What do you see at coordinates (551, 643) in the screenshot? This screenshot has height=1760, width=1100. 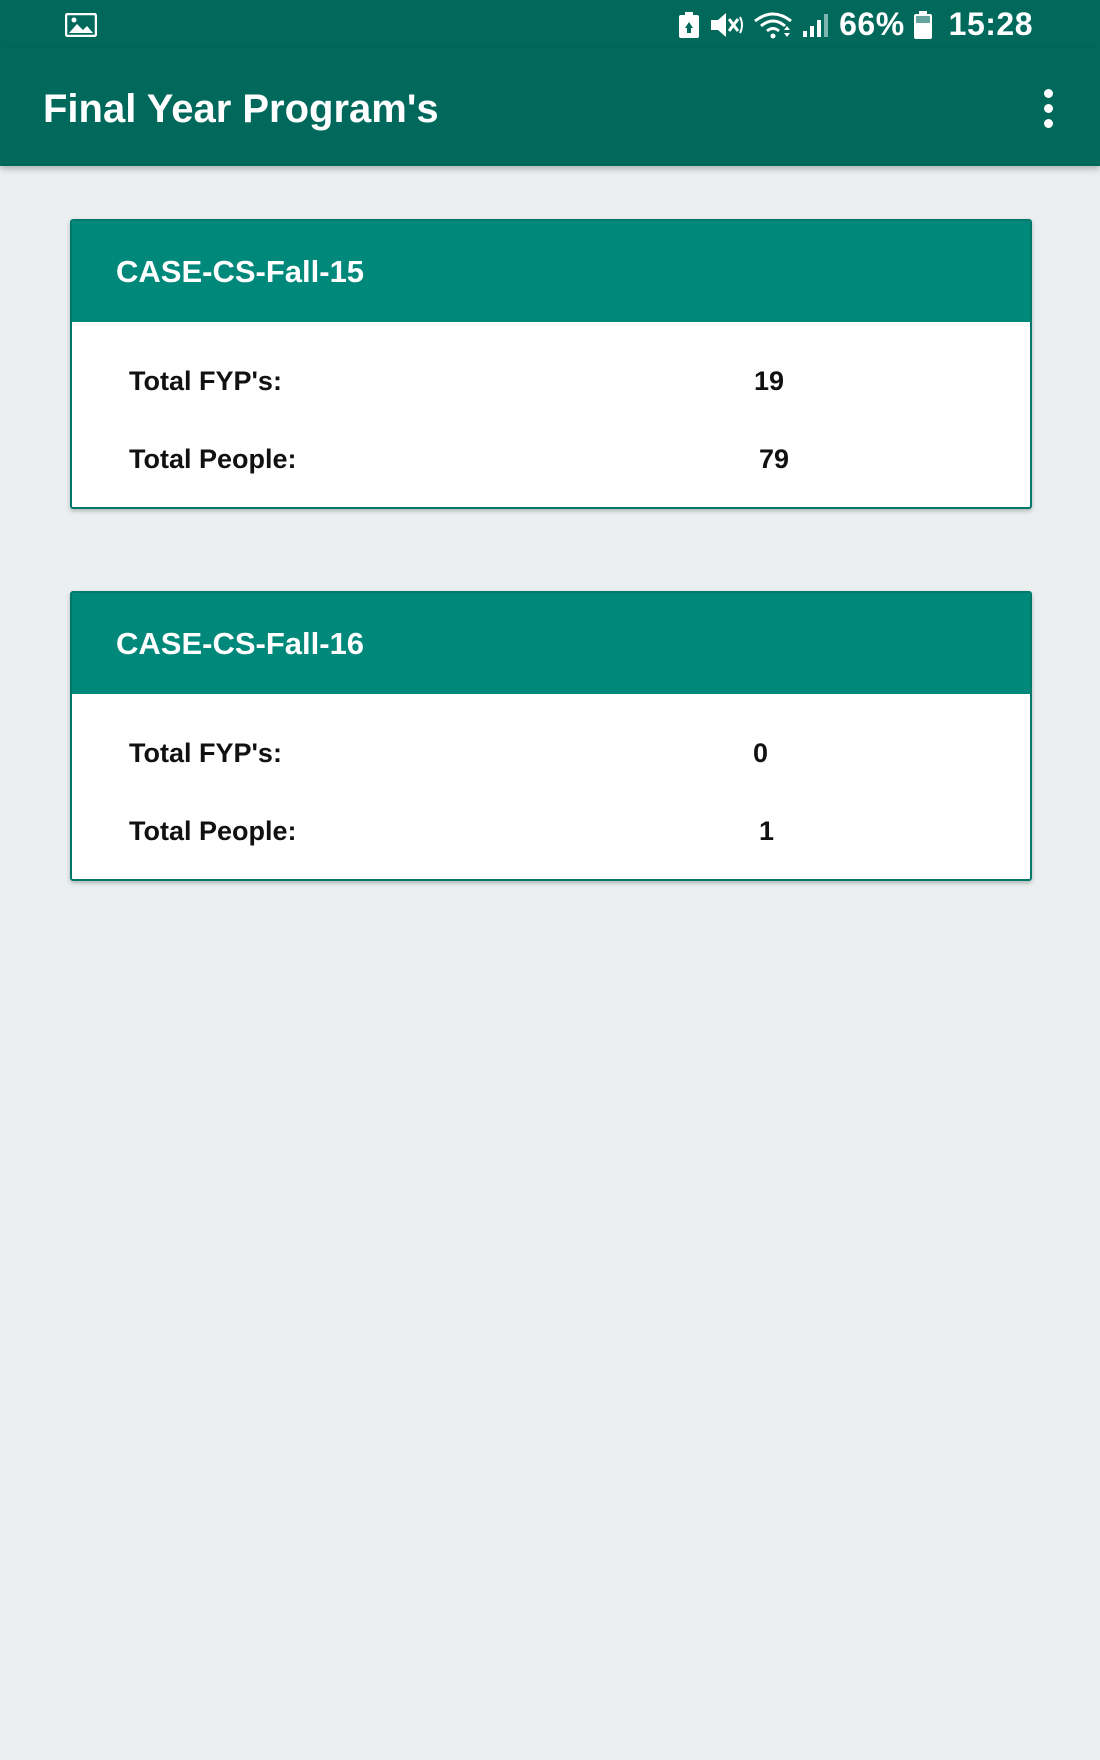 I see `card-header: CASE-CS-Fall-16` at bounding box center [551, 643].